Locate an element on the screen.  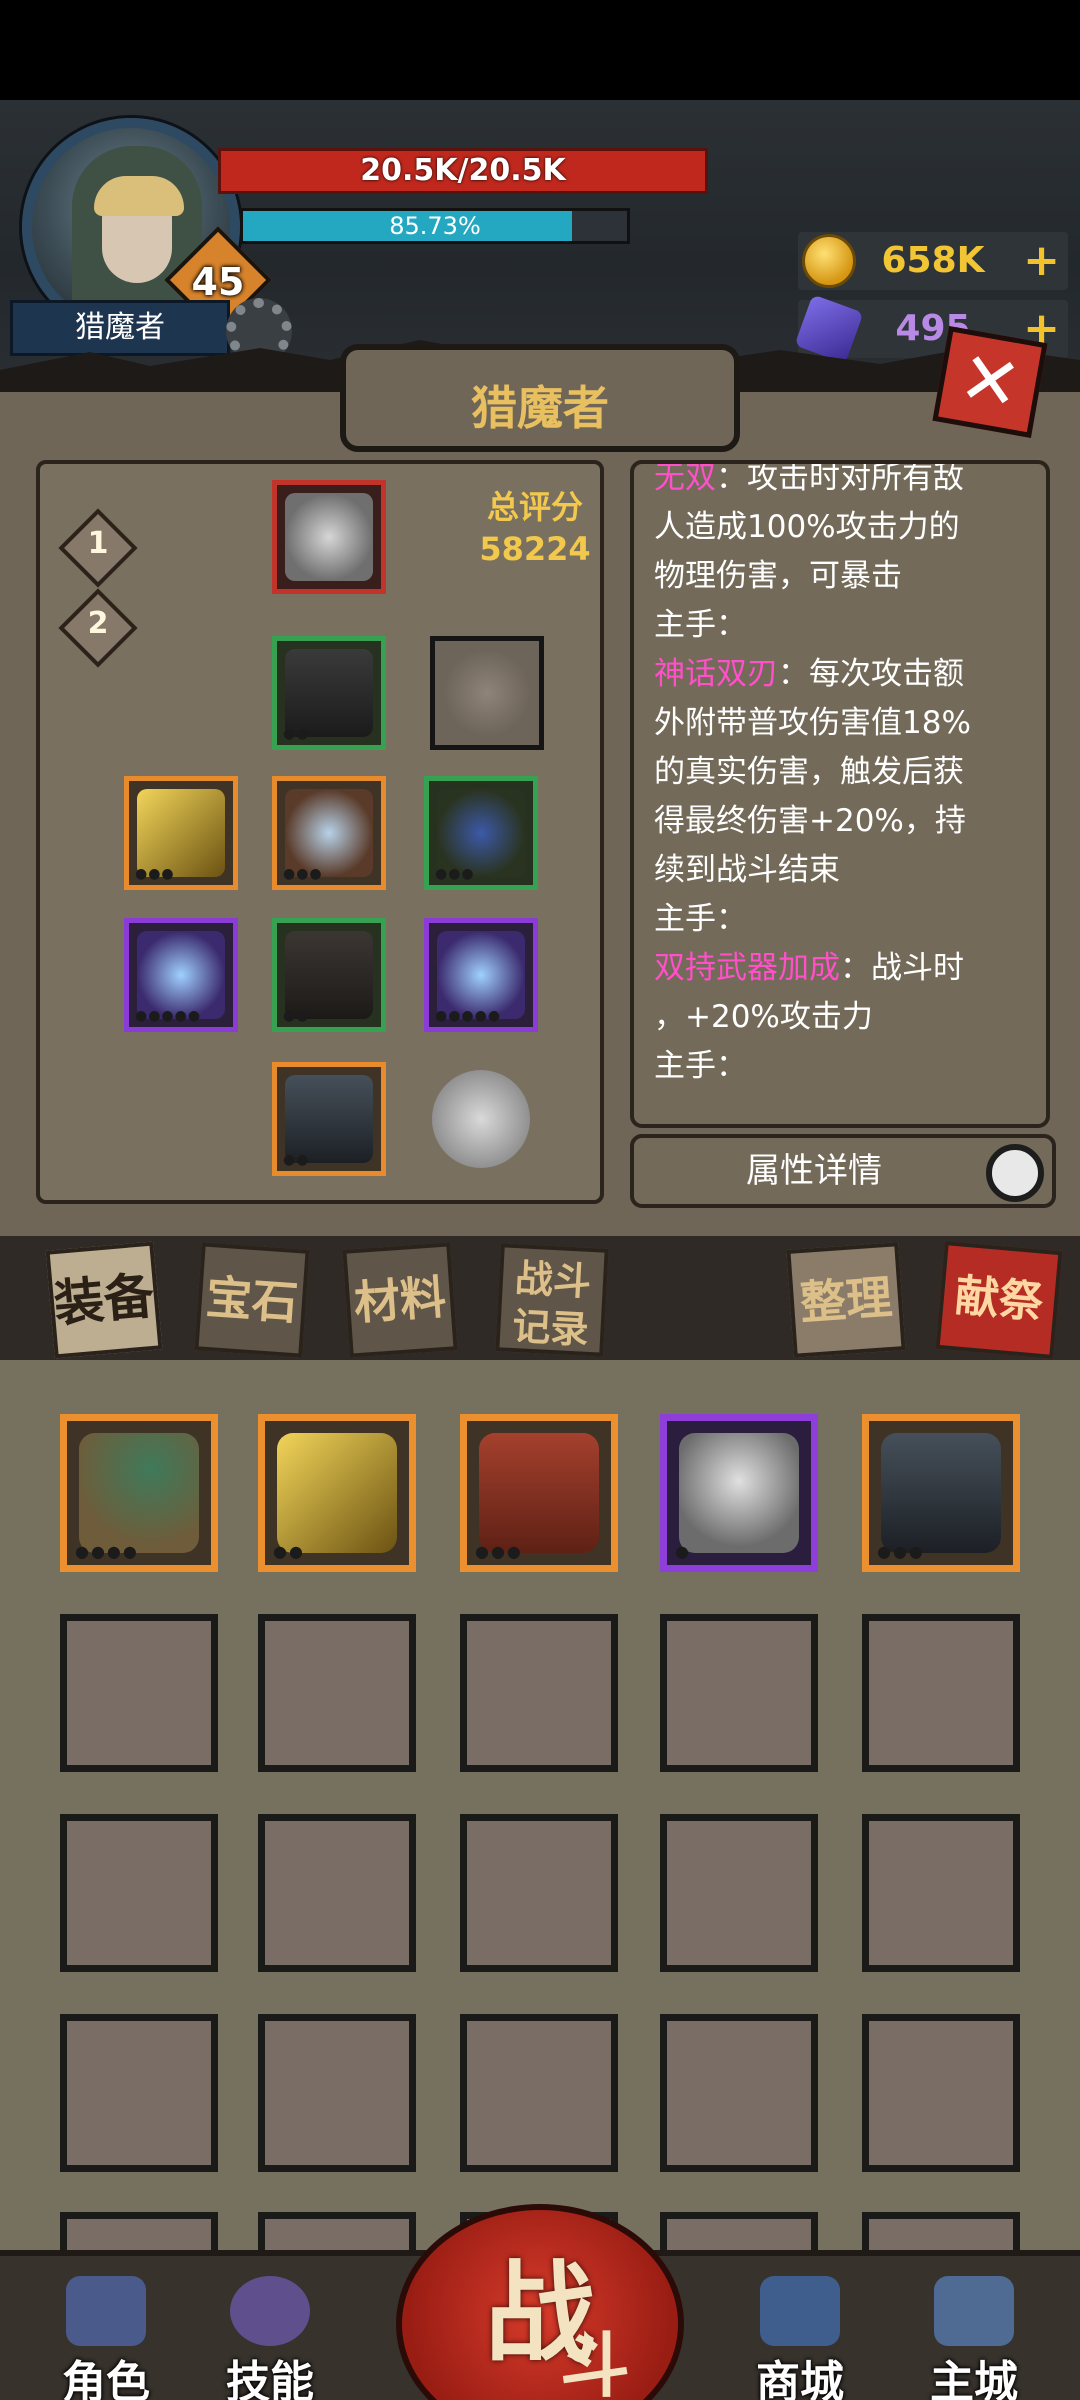
tab-battle-log: 战斗 记录 is located at coordinates (552, 1300).